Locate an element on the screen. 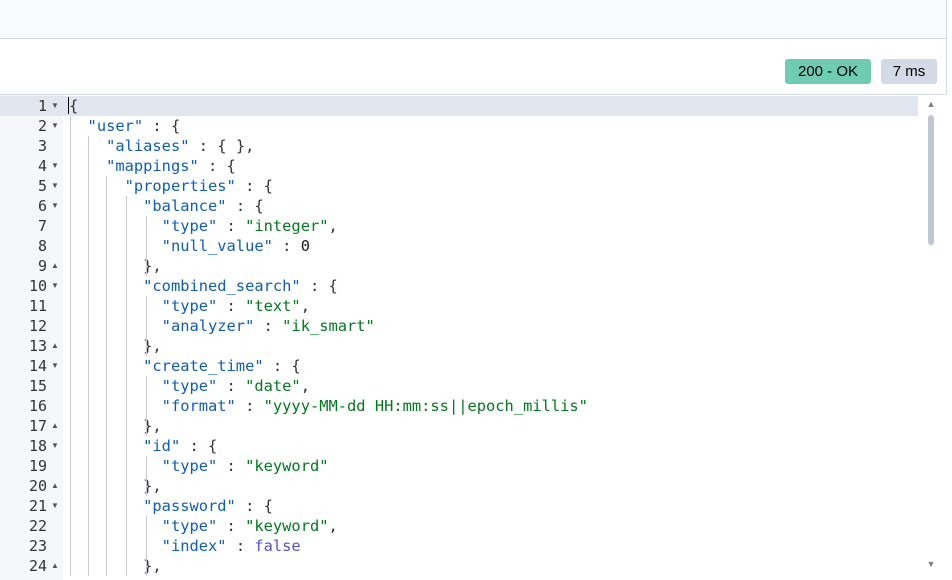 This screenshot has height=580, width=952. scroll-up-arrow-icon: ▲ is located at coordinates (931, 104).